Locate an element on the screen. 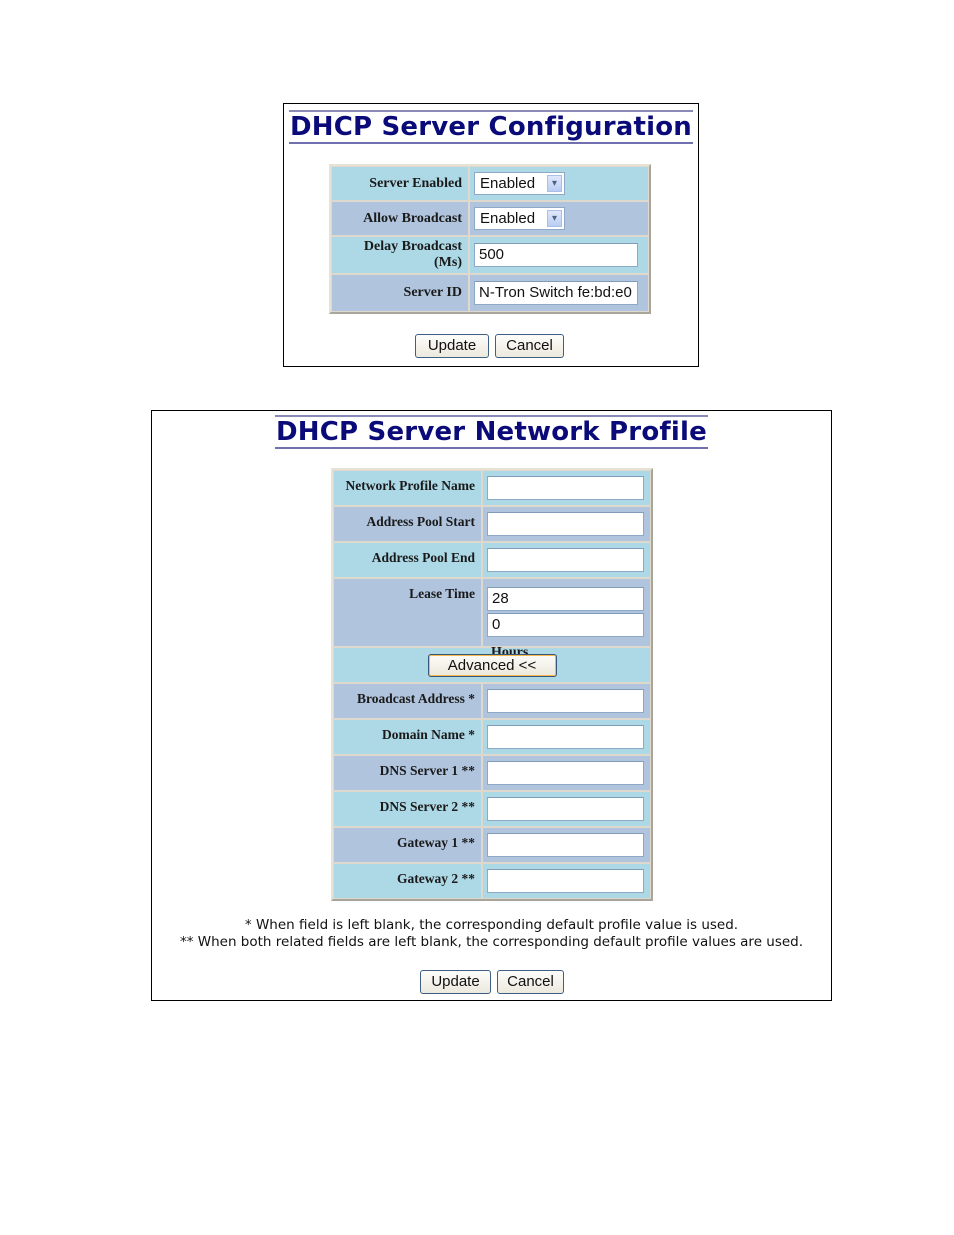 Image resolution: width=954 pixels, height=1235 pixels. address-pool-end-label: Address Pool End is located at coordinates (407, 560).